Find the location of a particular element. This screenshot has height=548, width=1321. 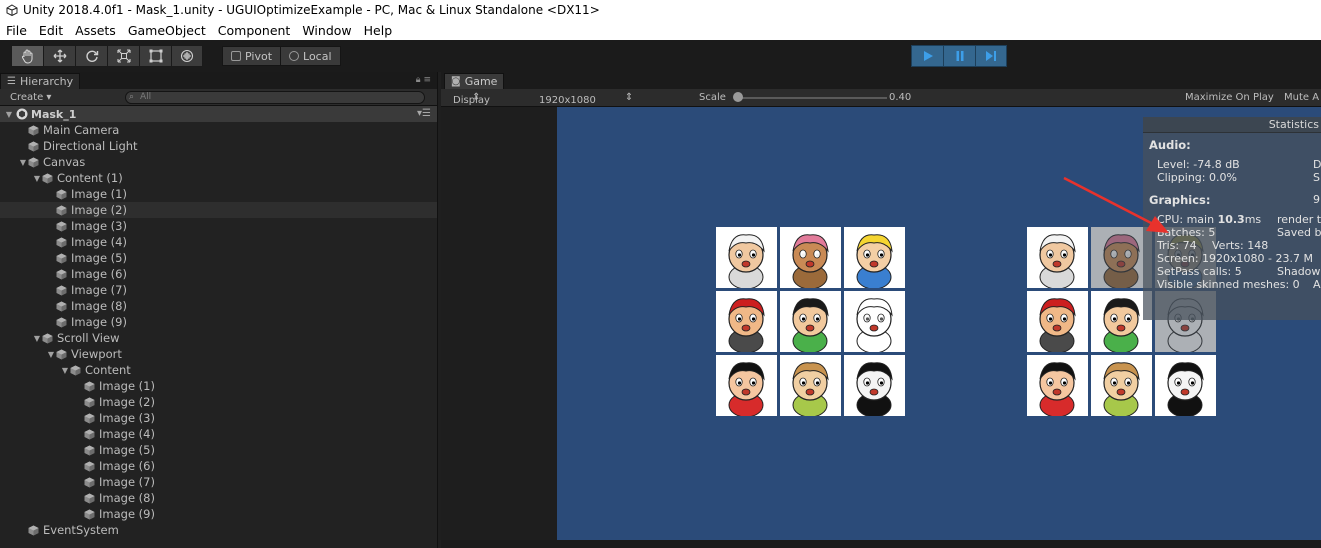

scene-menu-icon: ▾☰ is located at coordinates (424, 113).